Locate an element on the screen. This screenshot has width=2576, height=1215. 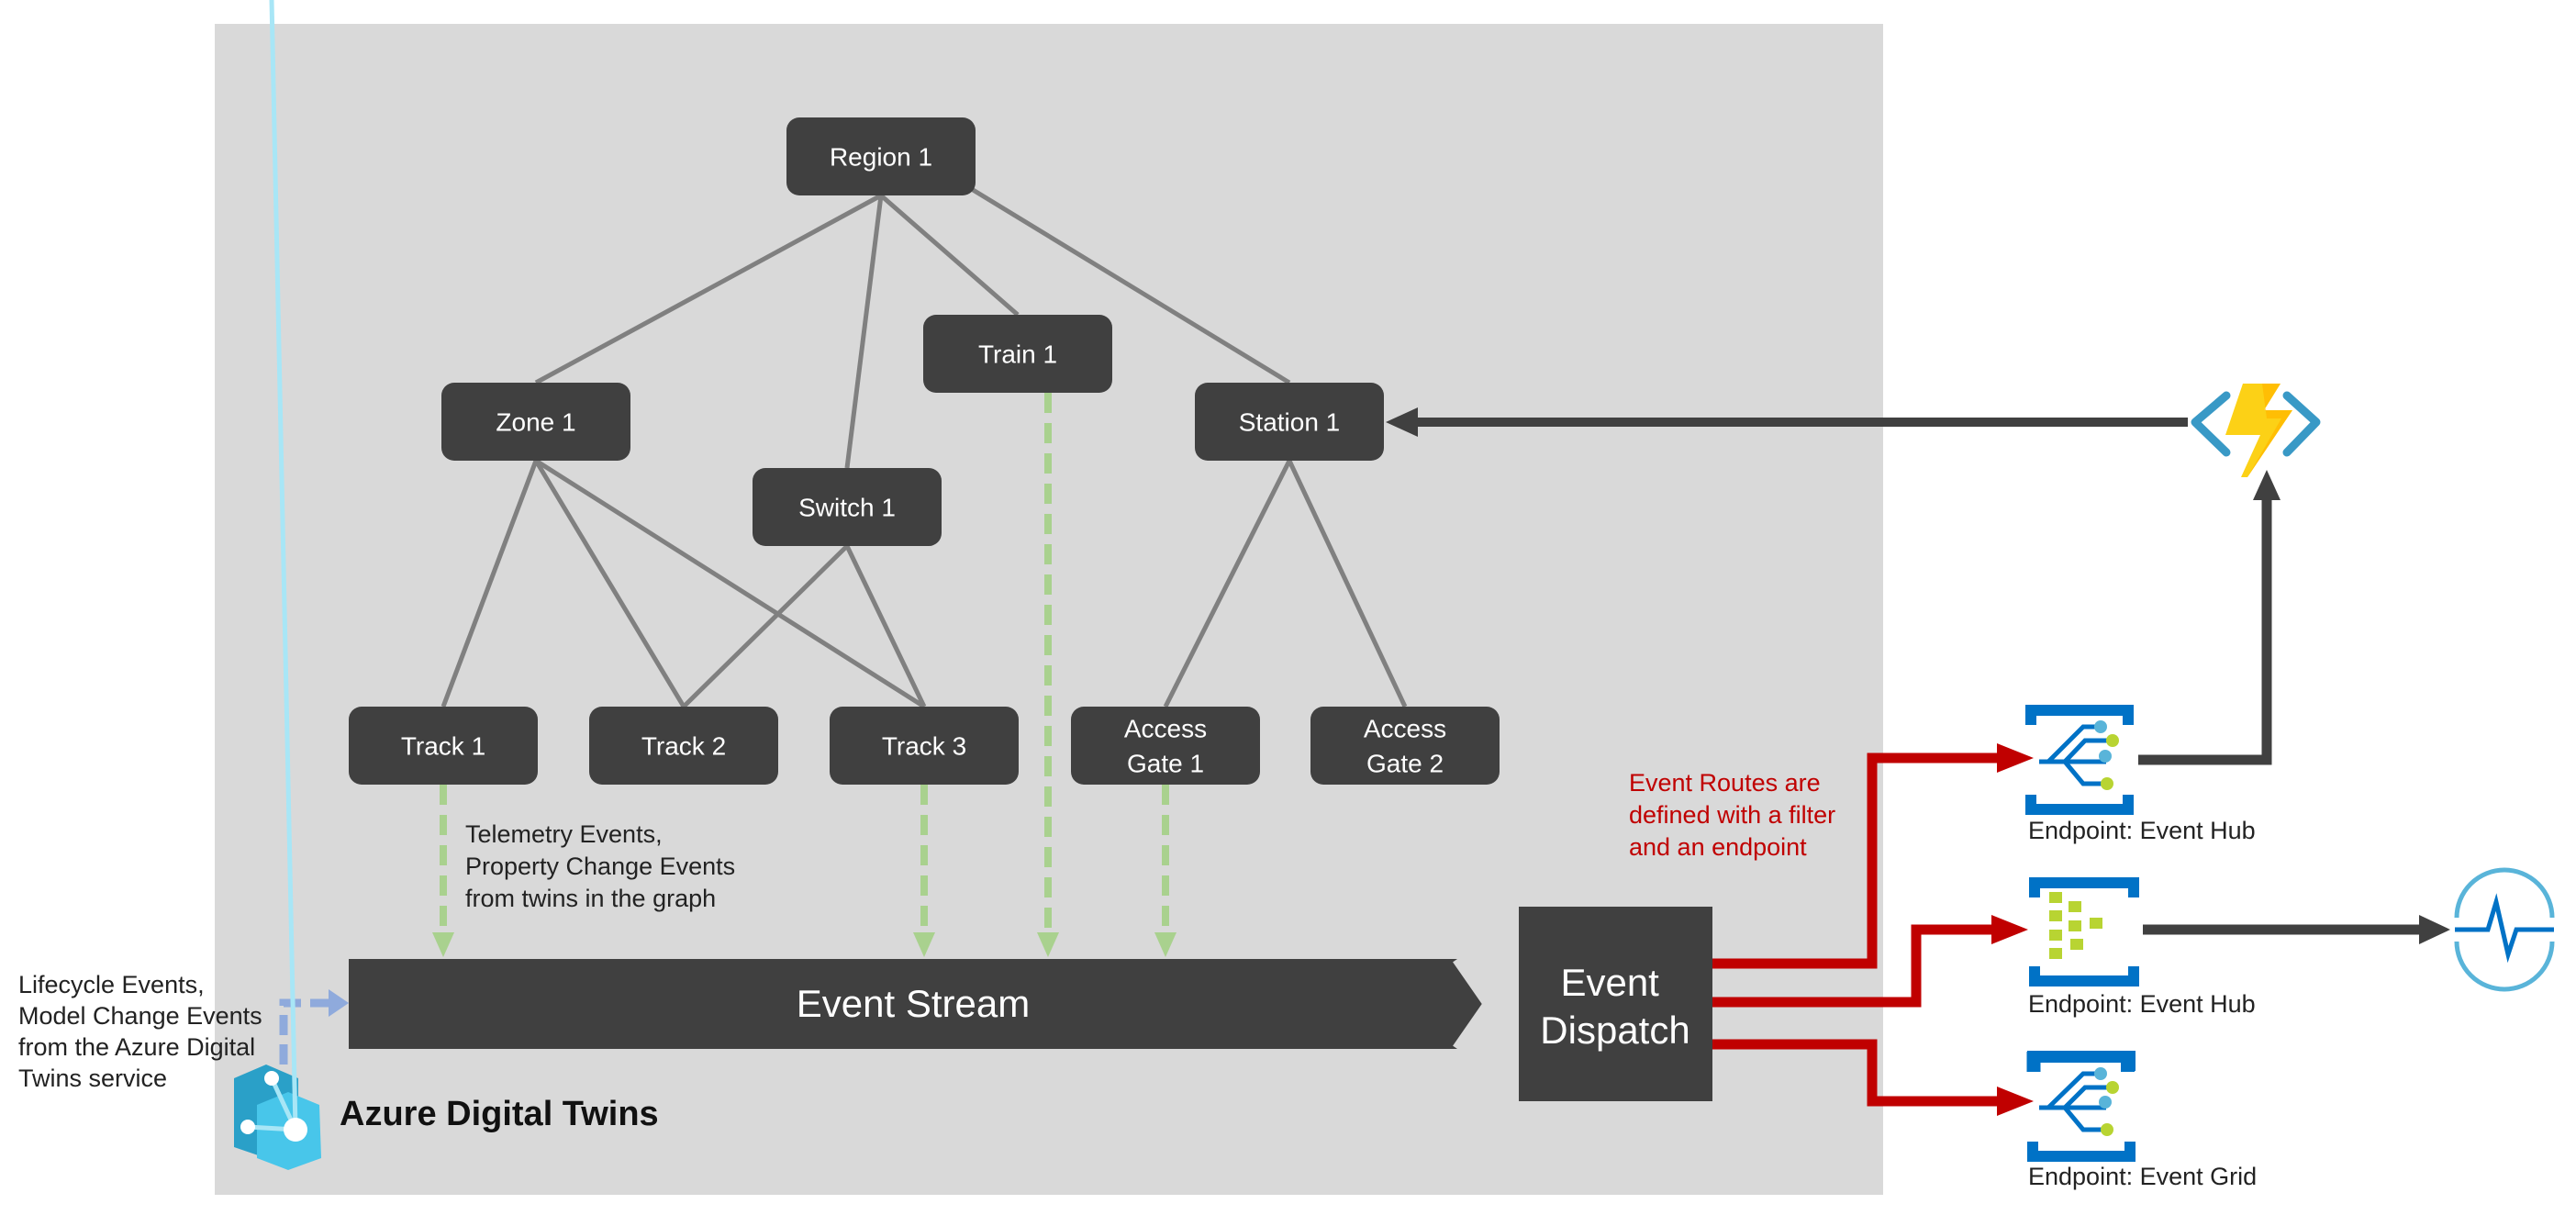
twin-node-label: Switch 1 is located at coordinates (847, 508).